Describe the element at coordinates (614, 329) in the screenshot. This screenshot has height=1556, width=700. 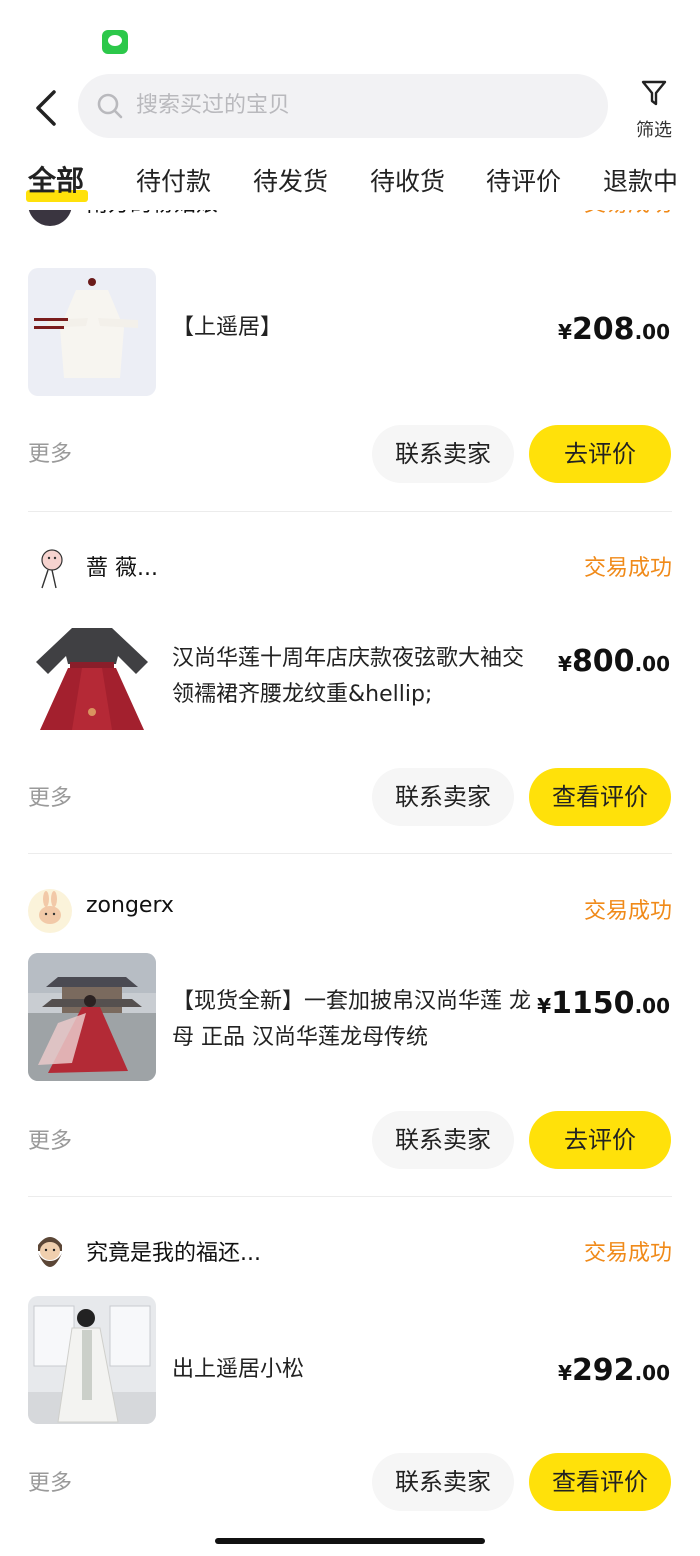
I see `product-price: ¥208.00` at that location.